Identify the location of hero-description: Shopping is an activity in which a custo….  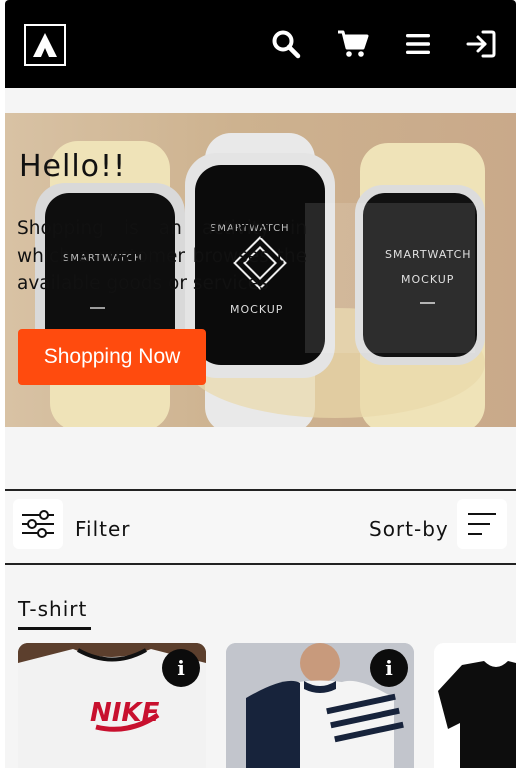
(162, 256).